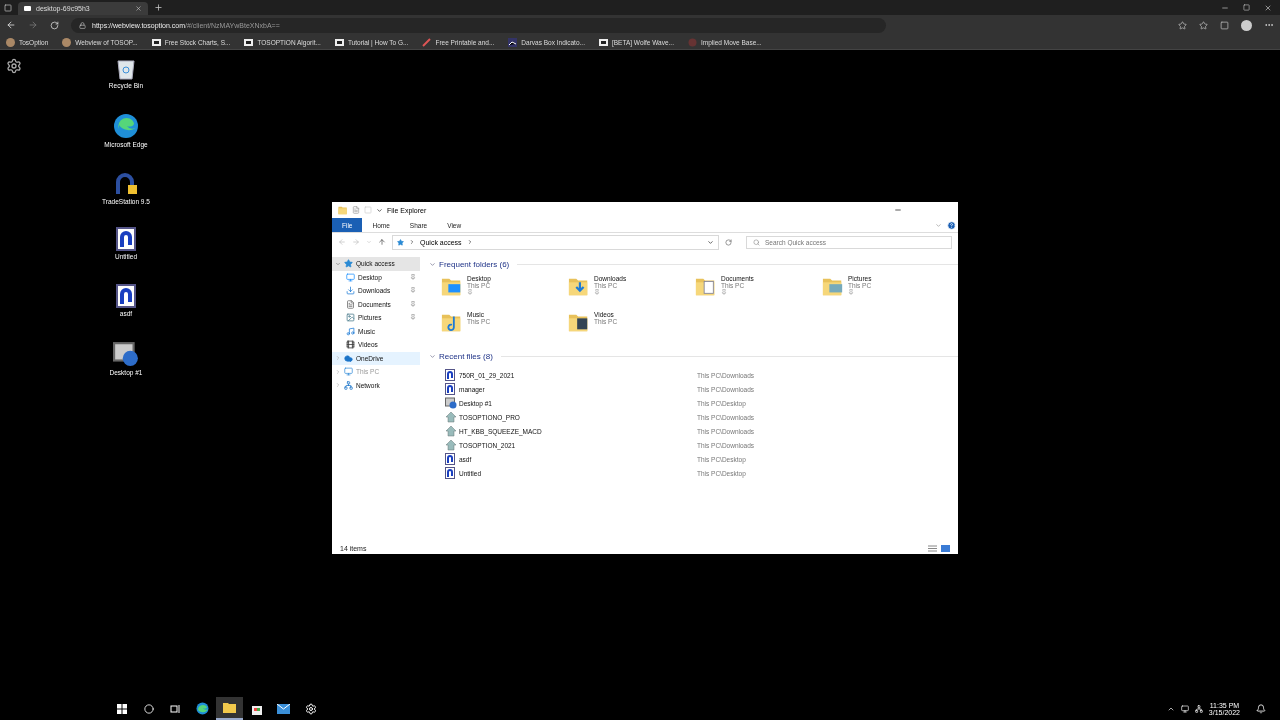 This screenshot has width=1280, height=720. What do you see at coordinates (1184, 708) in the screenshot?
I see `display-icon` at bounding box center [1184, 708].